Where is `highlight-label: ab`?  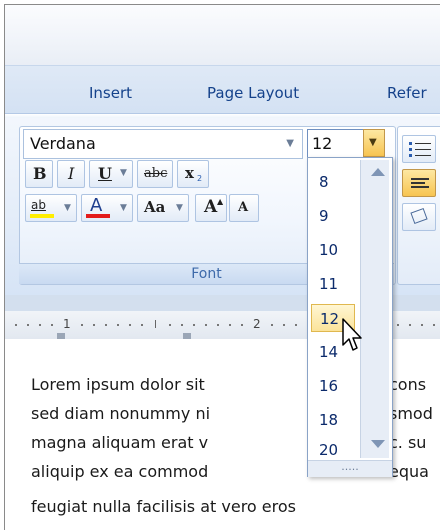
highlight-label: ab is located at coordinates (38, 205).